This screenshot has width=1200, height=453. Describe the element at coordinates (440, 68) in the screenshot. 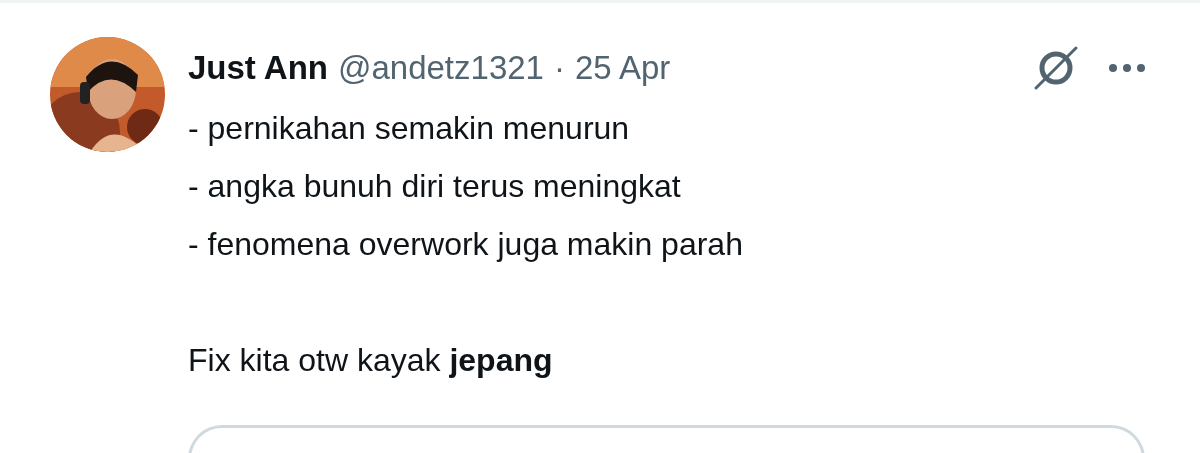

I see `author-handle: @andetz1321` at that location.